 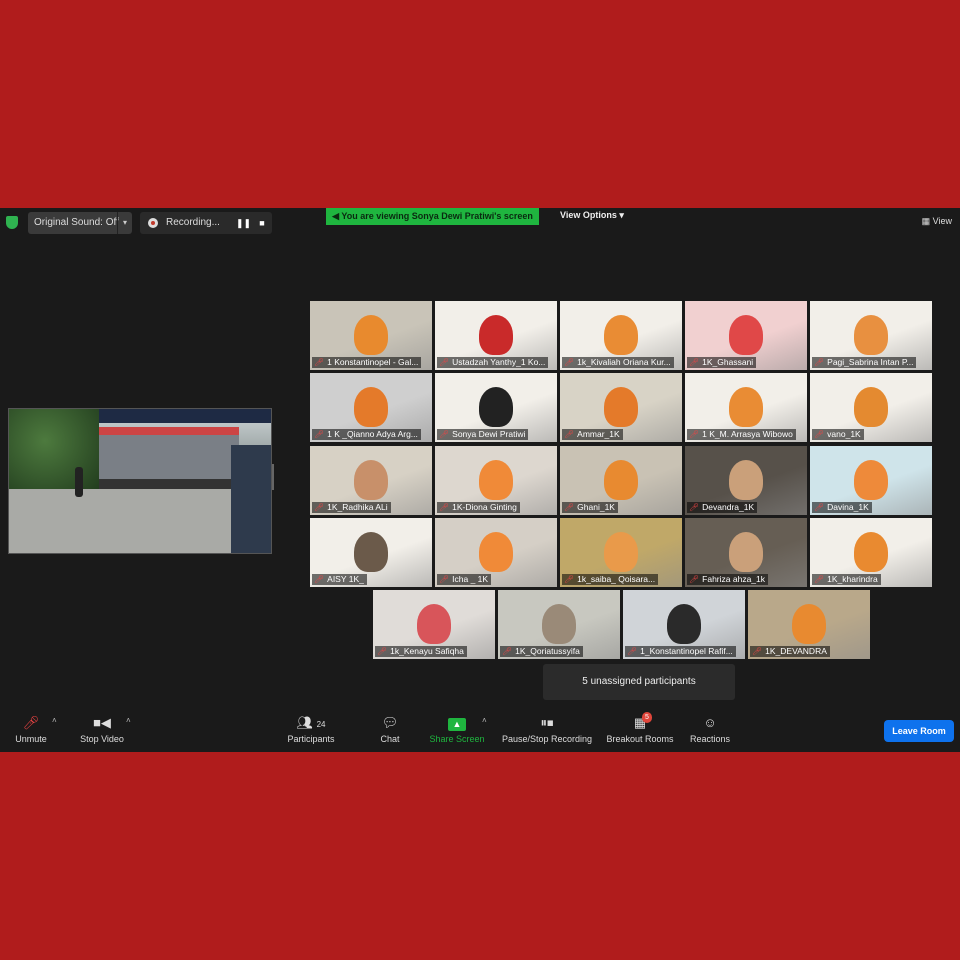 What do you see at coordinates (12, 222) in the screenshot?
I see `security-shield-icon` at bounding box center [12, 222].